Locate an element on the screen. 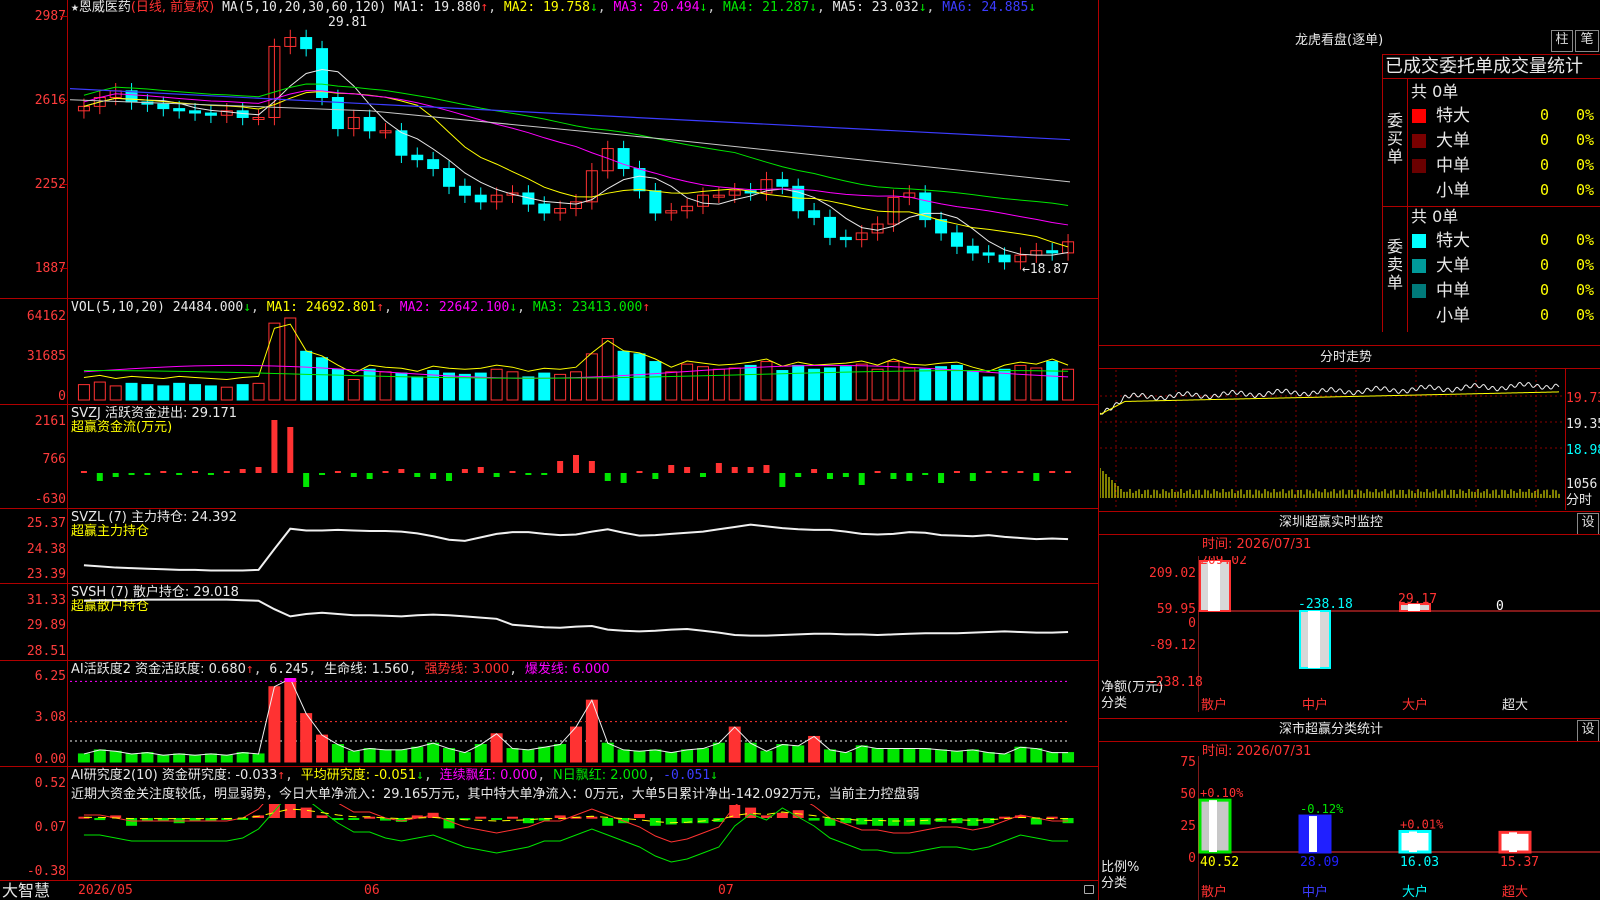 This screenshot has height=900, width=1600. sell-row-pct: 0% is located at coordinates (1585, 240).